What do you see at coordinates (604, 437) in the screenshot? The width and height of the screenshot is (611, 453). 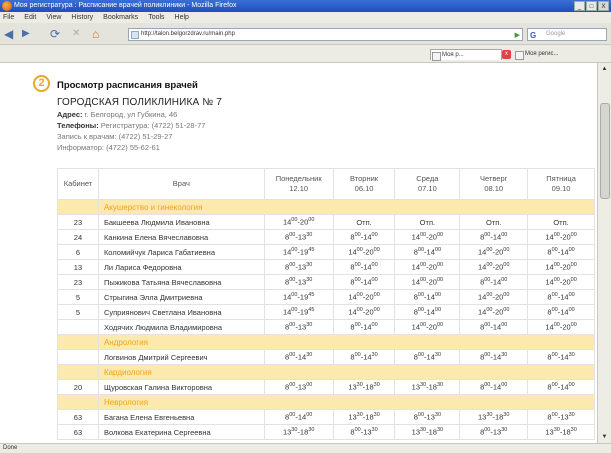 I see `scroll-down-icon: ▼` at bounding box center [604, 437].